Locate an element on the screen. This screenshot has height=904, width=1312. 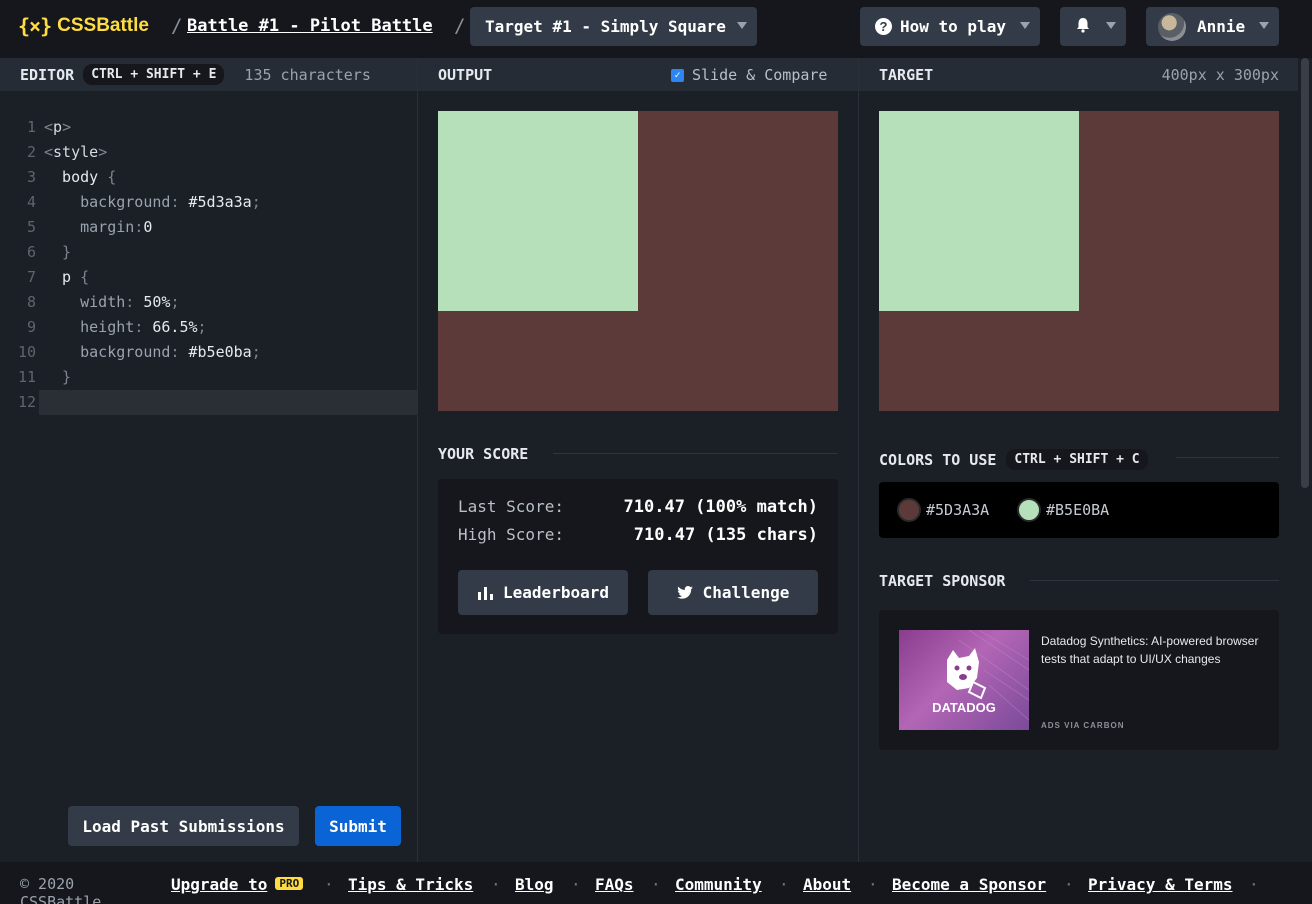
battle-link: Battle #1 - Pilot Battle is located at coordinates (310, 26).